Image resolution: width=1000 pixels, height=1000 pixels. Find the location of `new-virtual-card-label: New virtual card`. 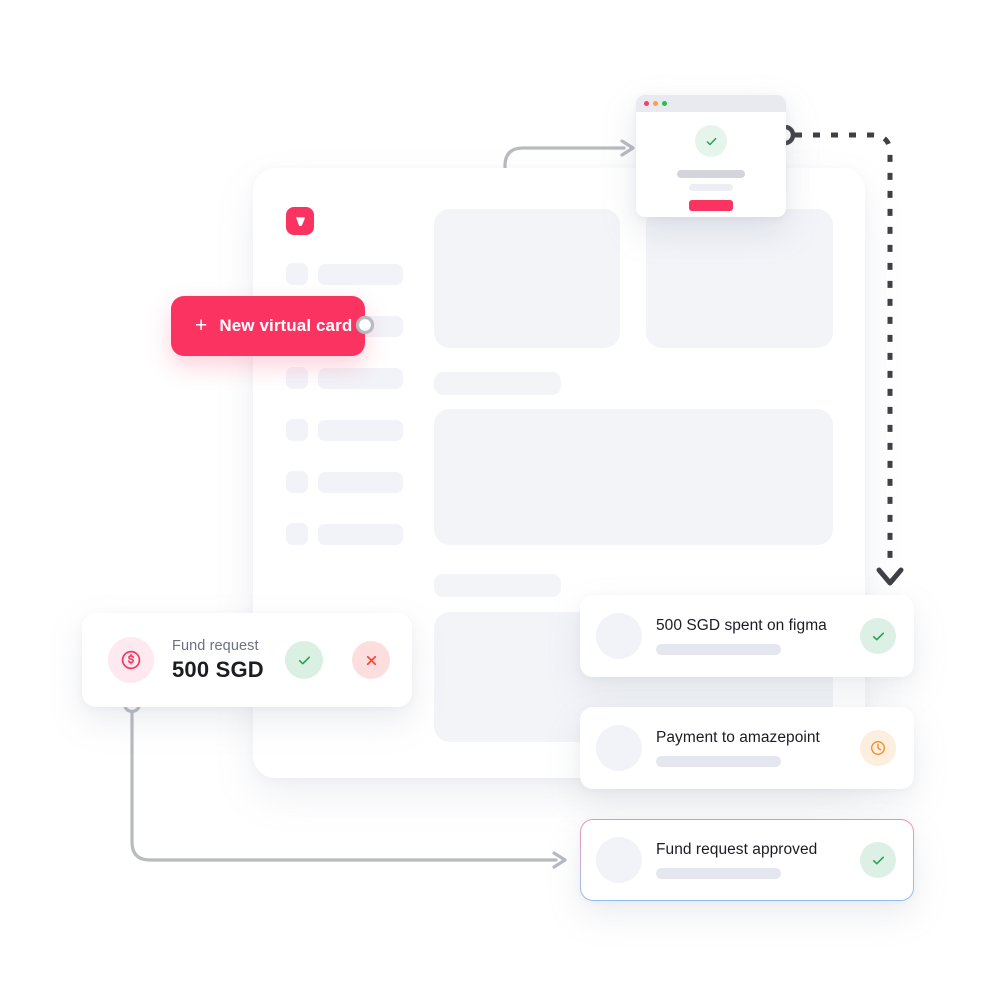

new-virtual-card-label: New virtual card is located at coordinates (286, 325).